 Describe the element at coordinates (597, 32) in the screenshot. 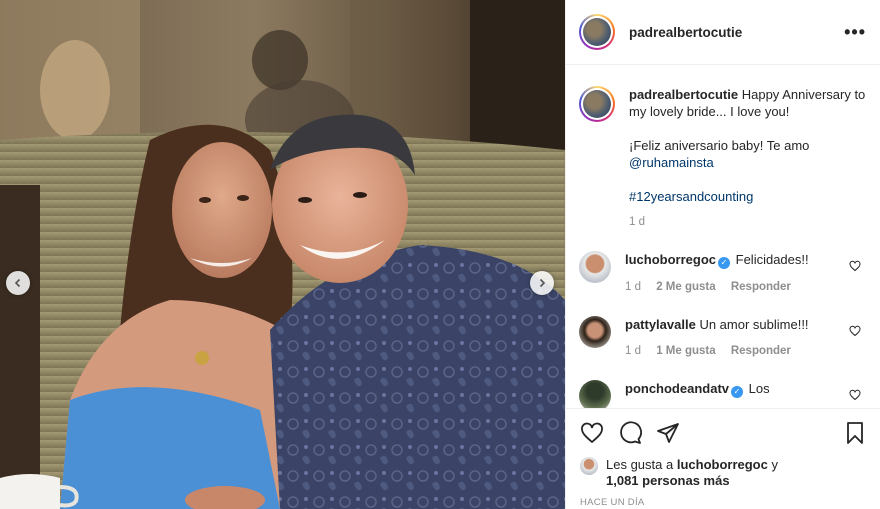

I see `author-avatar` at that location.